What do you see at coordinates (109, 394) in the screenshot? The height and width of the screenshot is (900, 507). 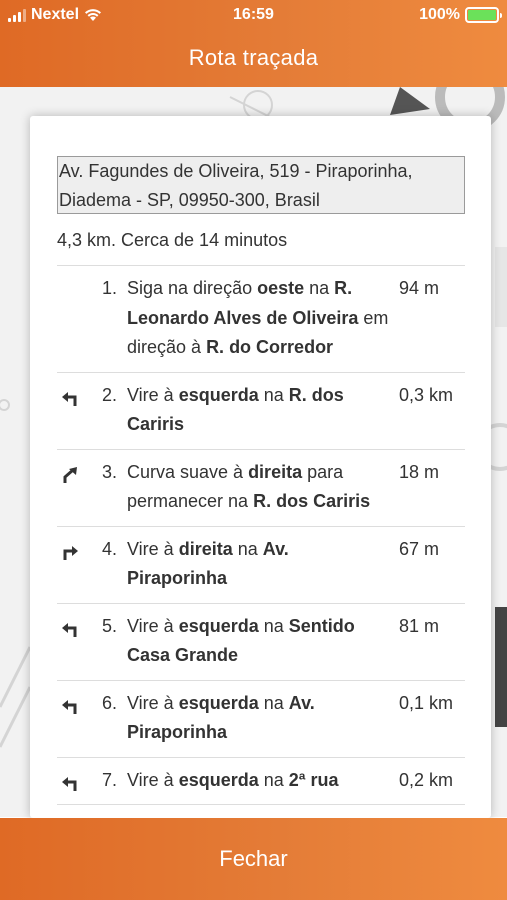 I see `step-number: 2.` at bounding box center [109, 394].